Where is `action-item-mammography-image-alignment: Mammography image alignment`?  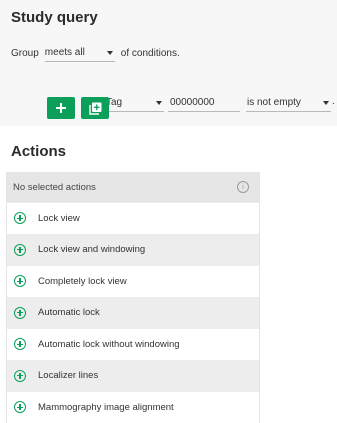
action-item-mammography-image-alignment: Mammography image alignment is located at coordinates (133, 407).